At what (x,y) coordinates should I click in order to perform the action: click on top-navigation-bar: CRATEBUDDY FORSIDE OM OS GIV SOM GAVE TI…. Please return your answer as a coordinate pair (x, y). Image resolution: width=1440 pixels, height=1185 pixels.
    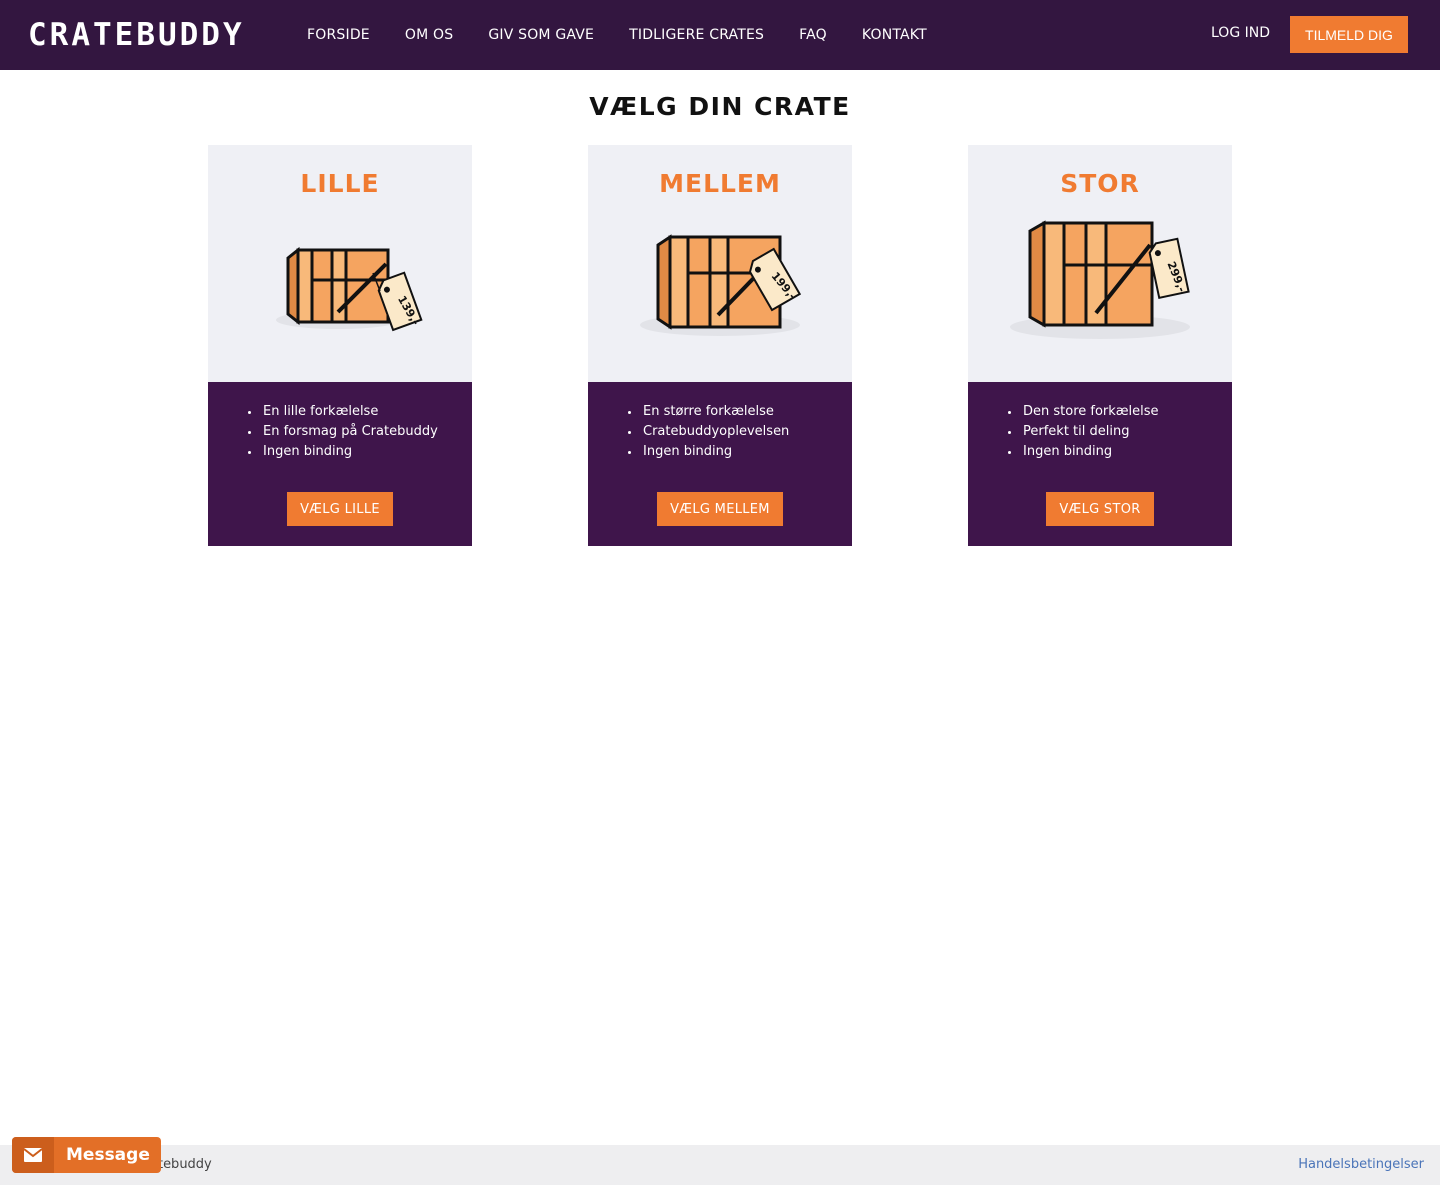
    Looking at the image, I should click on (720, 35).